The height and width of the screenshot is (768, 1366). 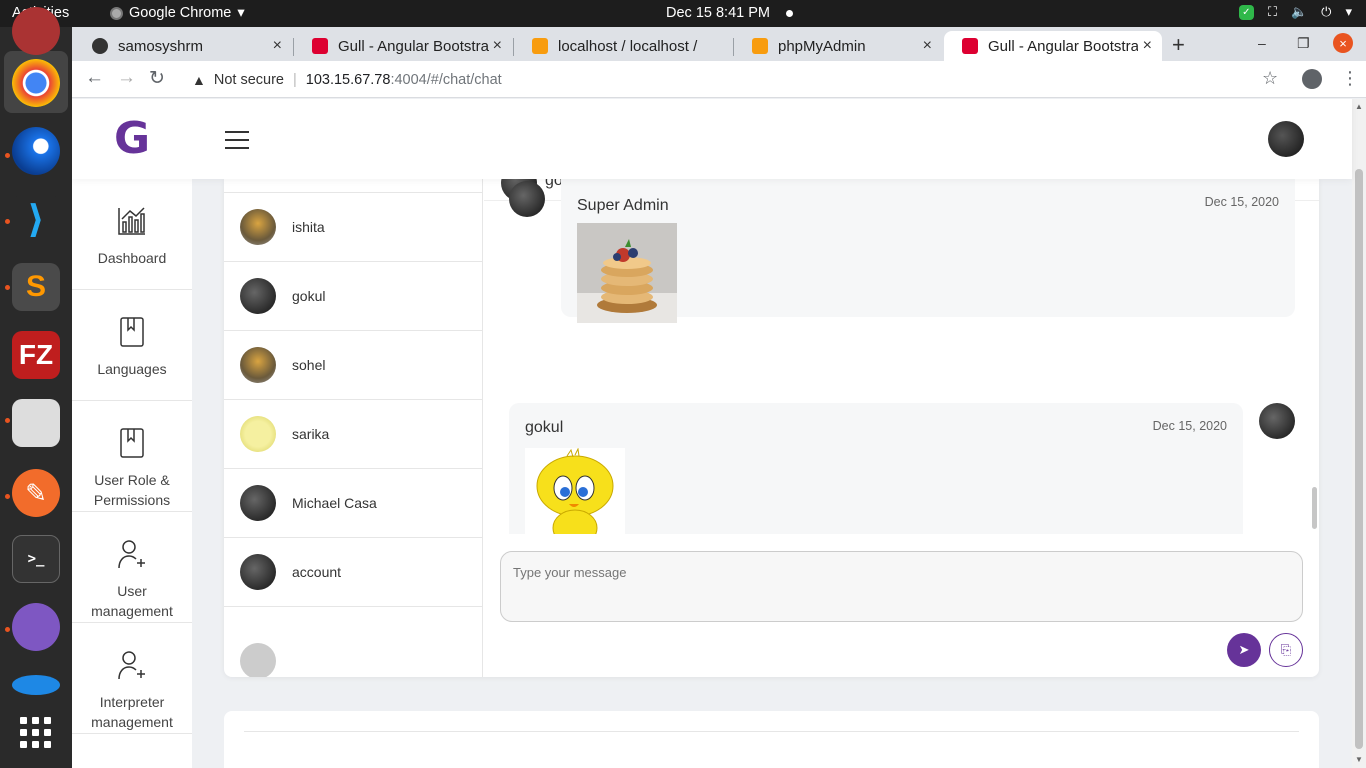 What do you see at coordinates (36, 627) in the screenshot?
I see `pidgin-icon` at bounding box center [36, 627].